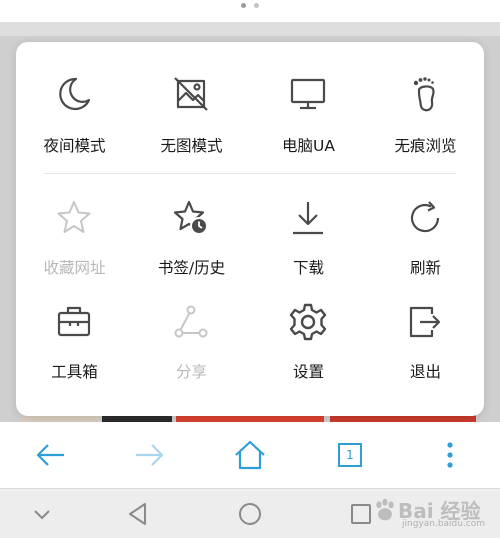 Image resolution: width=500 pixels, height=538 pixels. Describe the element at coordinates (243, 5) in the screenshot. I see `page-dot-active` at that location.